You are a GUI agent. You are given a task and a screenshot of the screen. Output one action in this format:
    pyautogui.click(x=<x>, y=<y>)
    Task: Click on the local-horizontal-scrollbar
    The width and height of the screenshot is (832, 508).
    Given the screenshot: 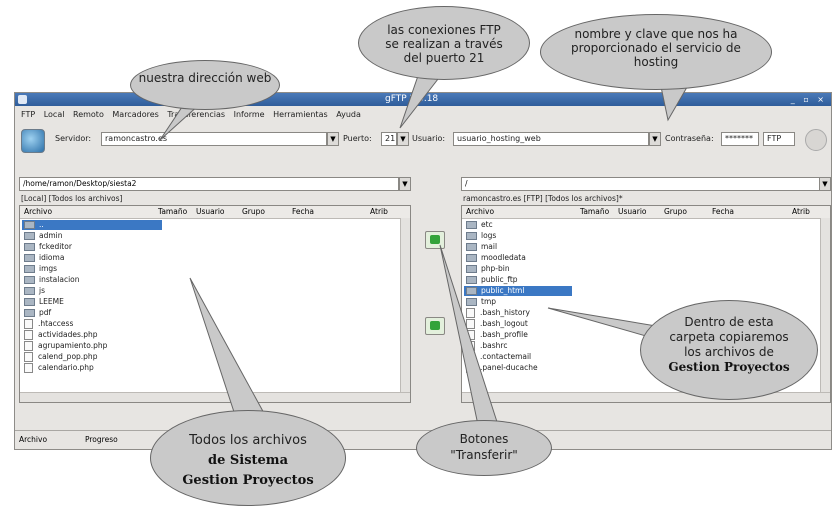 What is the action you would take?
    pyautogui.click(x=215, y=397)
    